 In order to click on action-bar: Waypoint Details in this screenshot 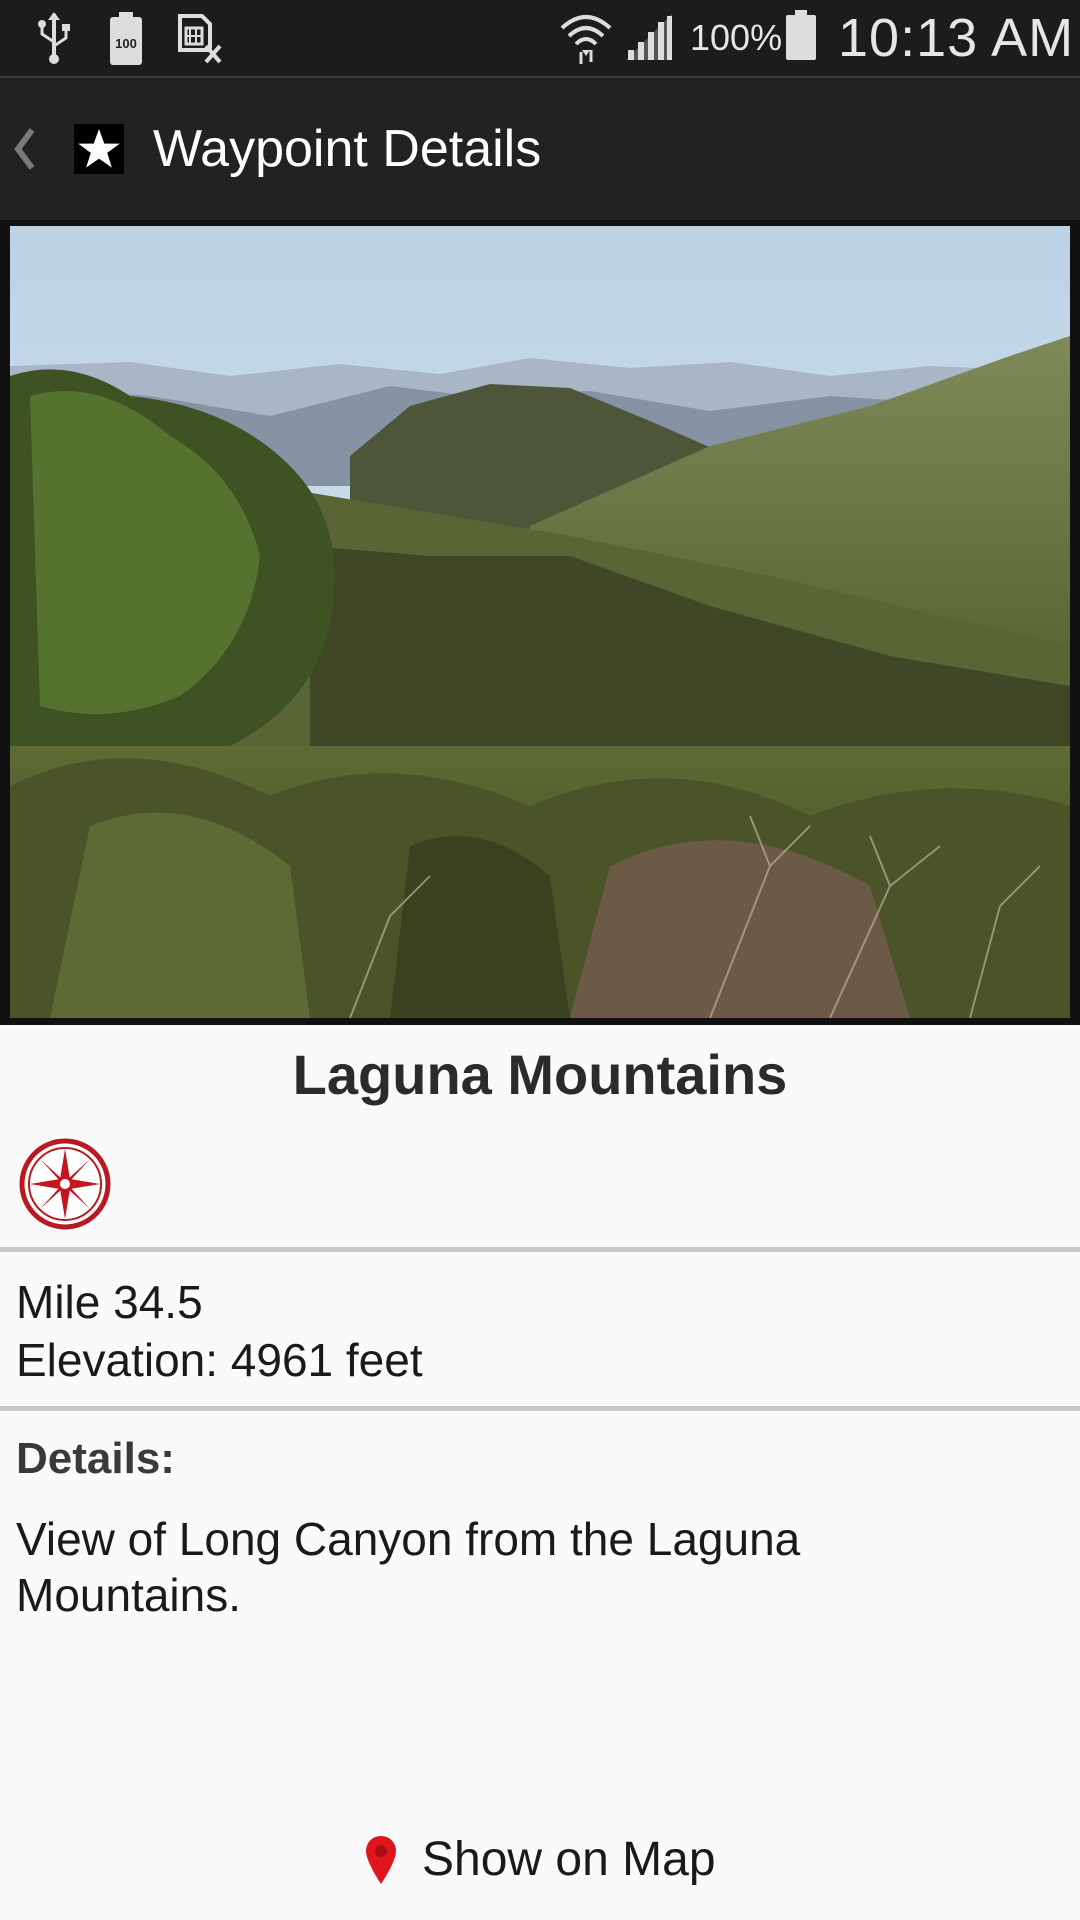, I will do `click(540, 148)`.